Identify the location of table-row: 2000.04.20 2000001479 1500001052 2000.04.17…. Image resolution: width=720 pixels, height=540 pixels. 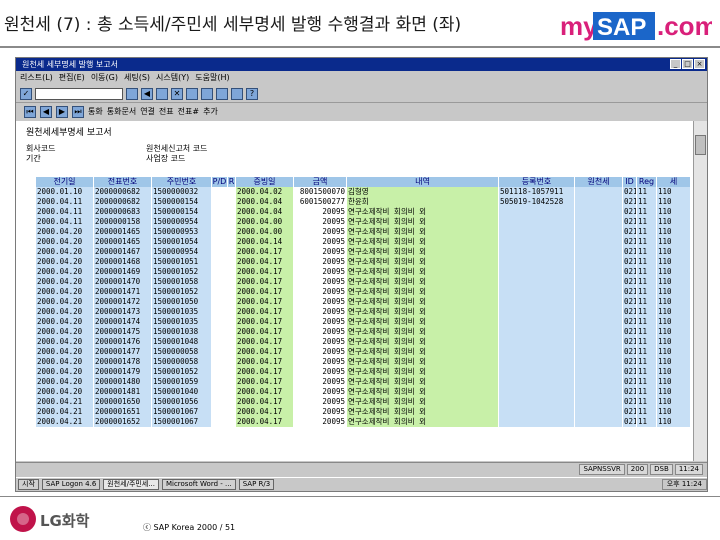
(363, 372).